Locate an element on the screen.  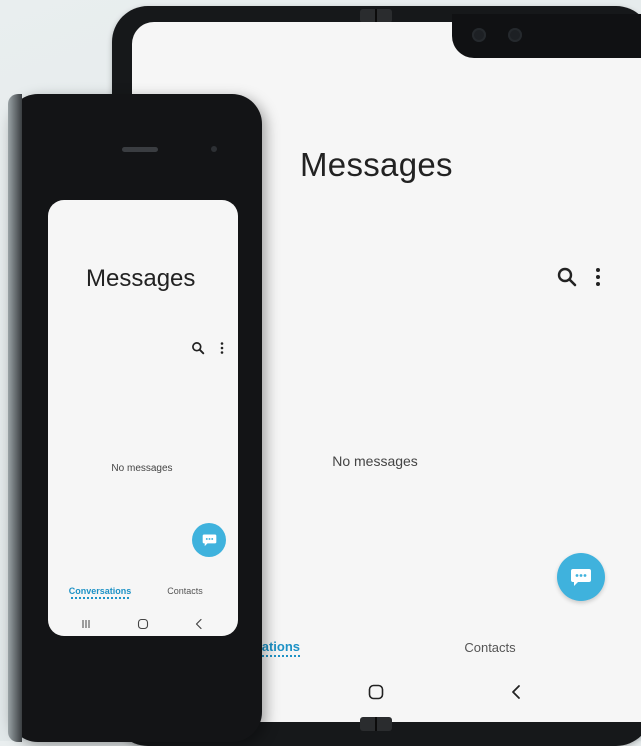
speaker-grille is located at coordinates (140, 149).